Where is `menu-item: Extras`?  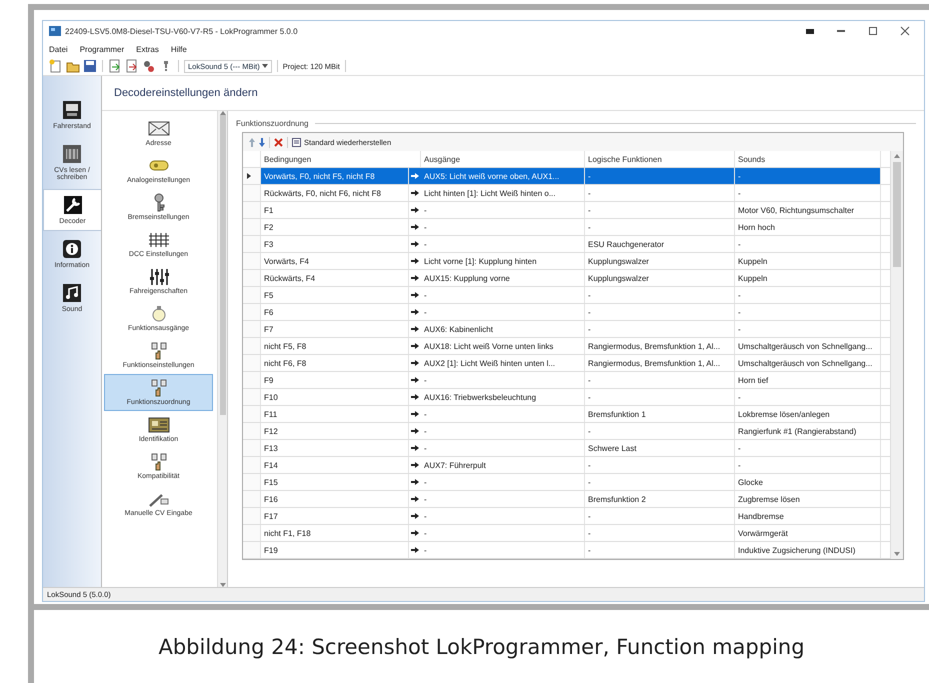 menu-item: Extras is located at coordinates (147, 49).